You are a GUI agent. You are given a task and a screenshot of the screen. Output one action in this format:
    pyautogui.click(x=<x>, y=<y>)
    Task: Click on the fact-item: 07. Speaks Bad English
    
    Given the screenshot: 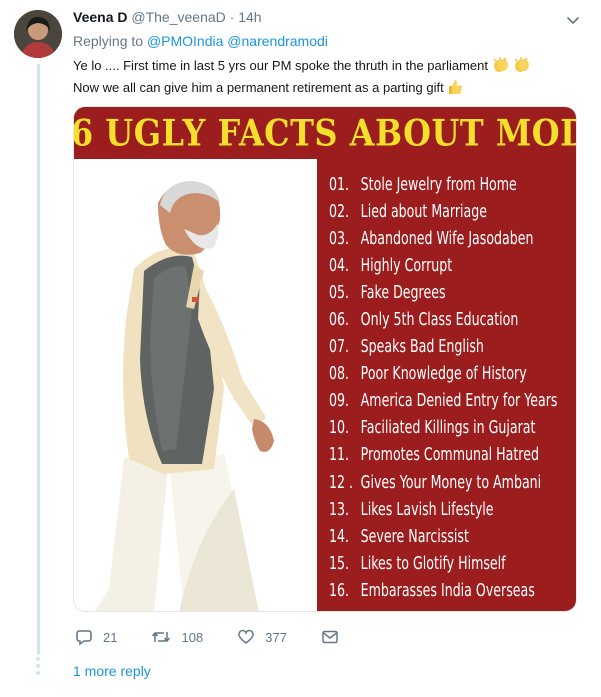 What is the action you would take?
    pyautogui.click(x=443, y=347)
    